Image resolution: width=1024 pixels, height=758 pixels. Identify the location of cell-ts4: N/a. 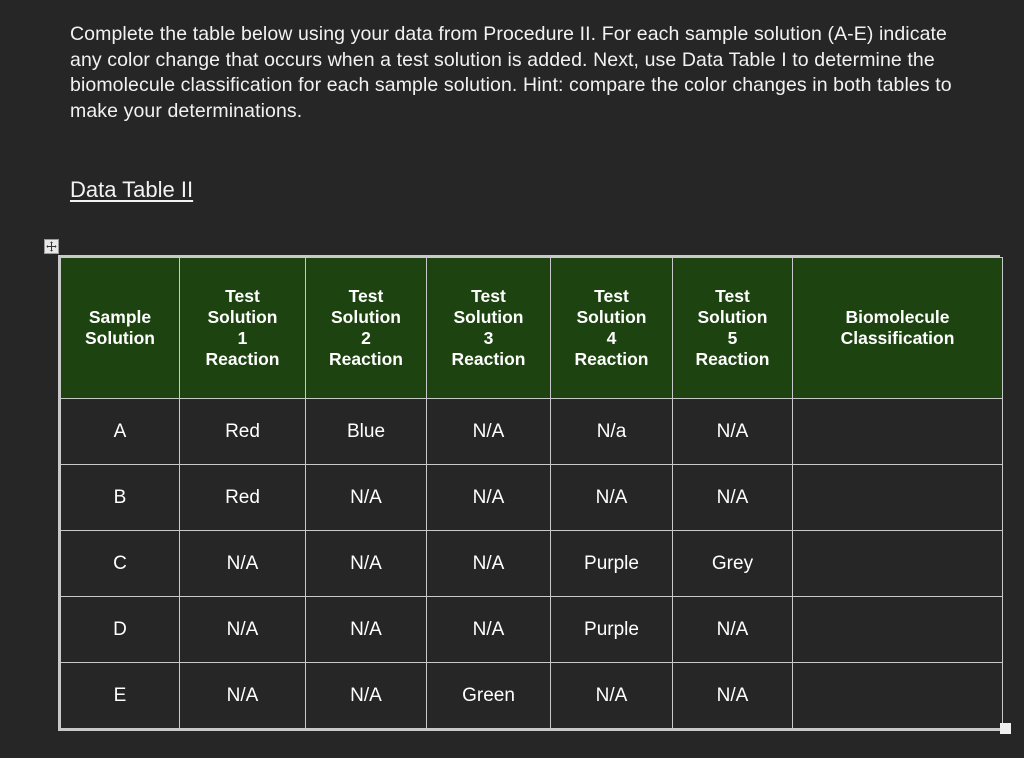
(611, 431).